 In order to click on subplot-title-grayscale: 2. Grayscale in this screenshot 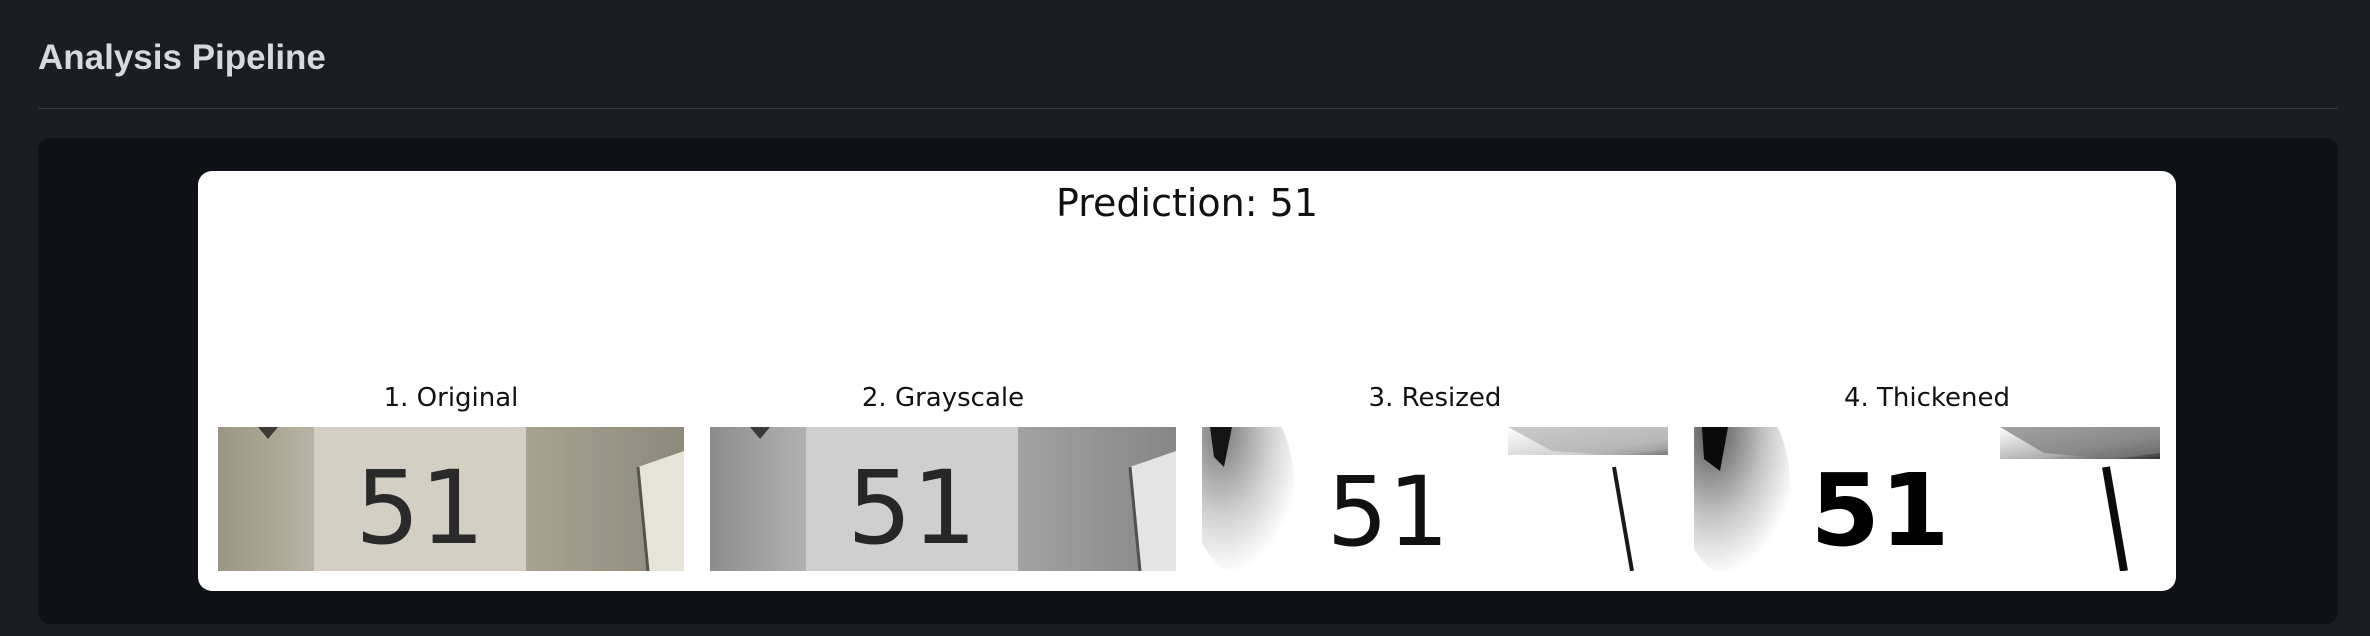, I will do `click(943, 398)`.